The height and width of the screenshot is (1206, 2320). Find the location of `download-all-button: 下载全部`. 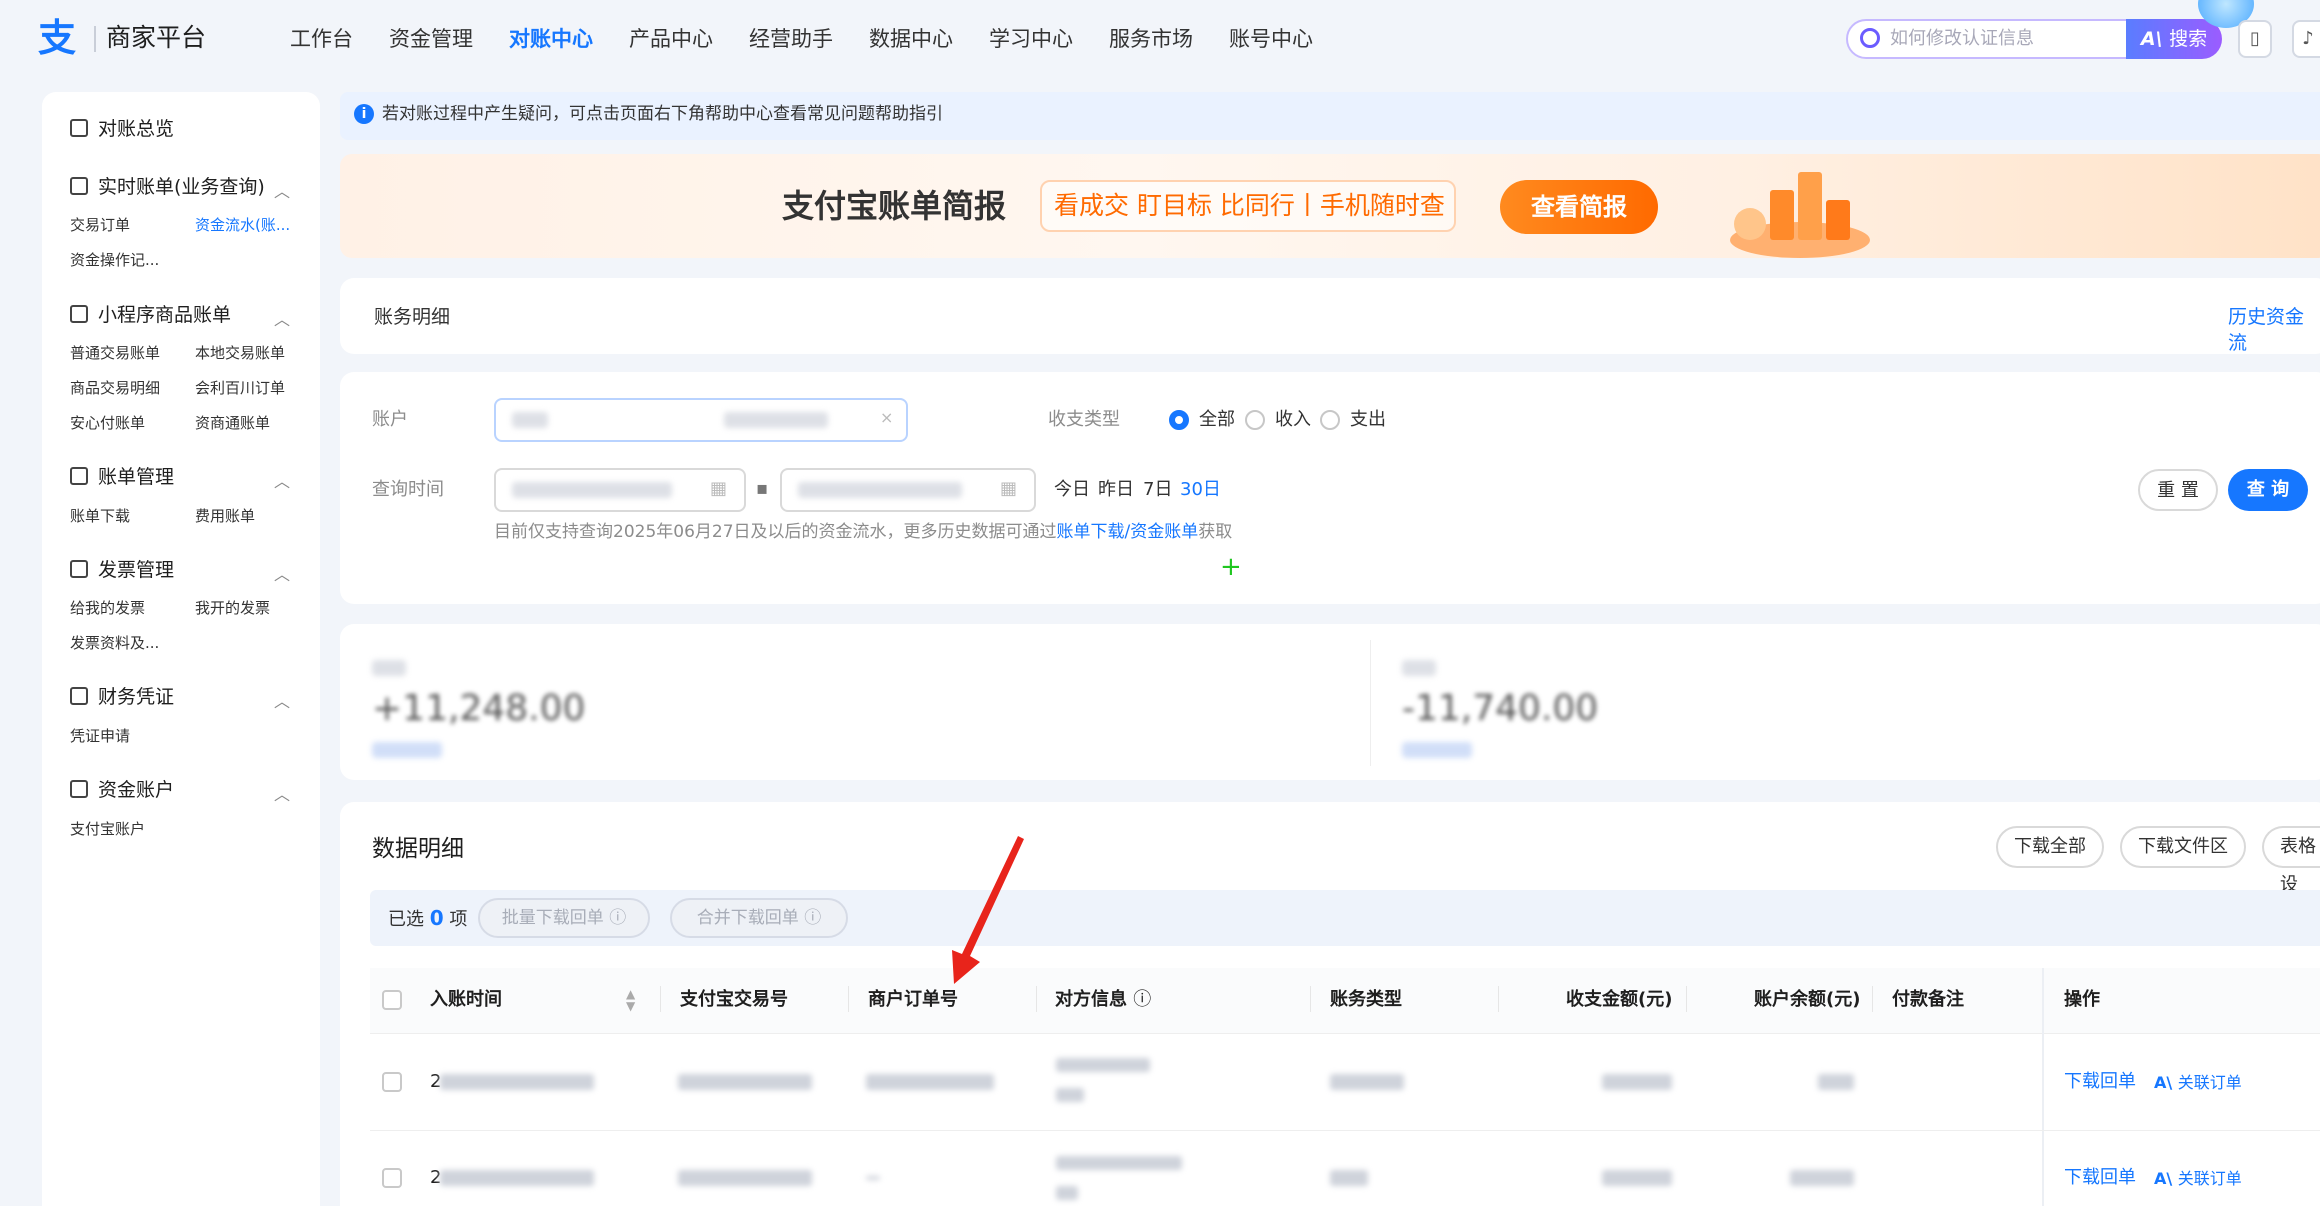

download-all-button: 下载全部 is located at coordinates (2050, 847).